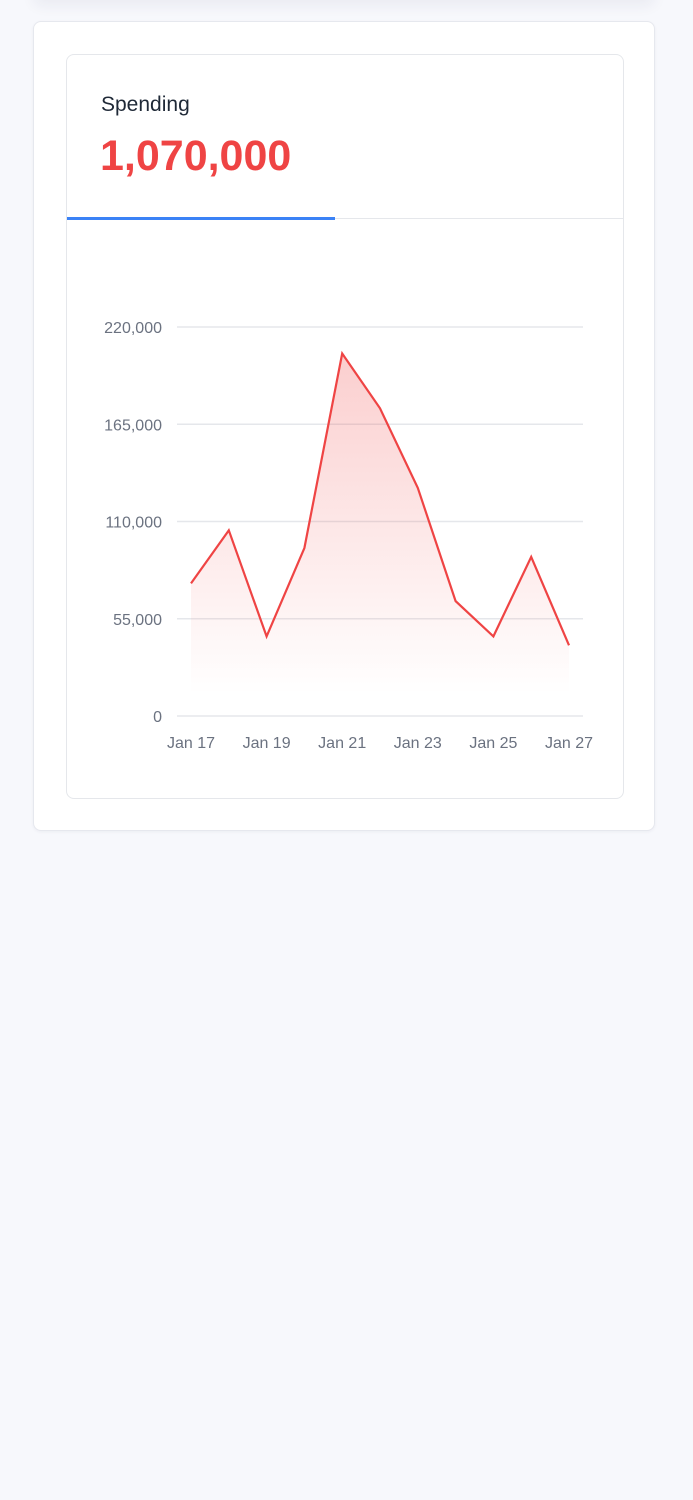  What do you see at coordinates (380, 743) in the screenshot?
I see `x-axis-ticks: Jan 17 Jan 19 Jan 21 Jan 23 Jan 25 Jan 27` at bounding box center [380, 743].